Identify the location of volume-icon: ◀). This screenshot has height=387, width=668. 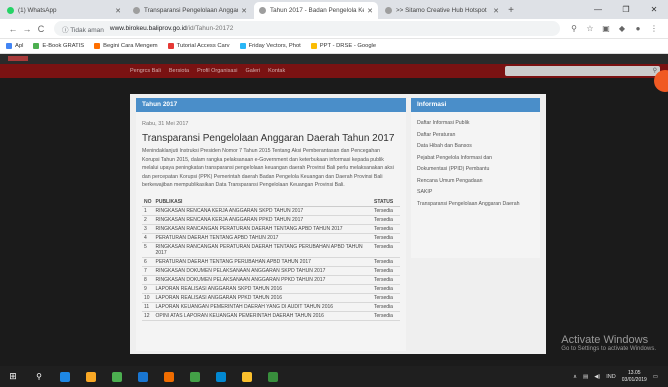
(597, 377).